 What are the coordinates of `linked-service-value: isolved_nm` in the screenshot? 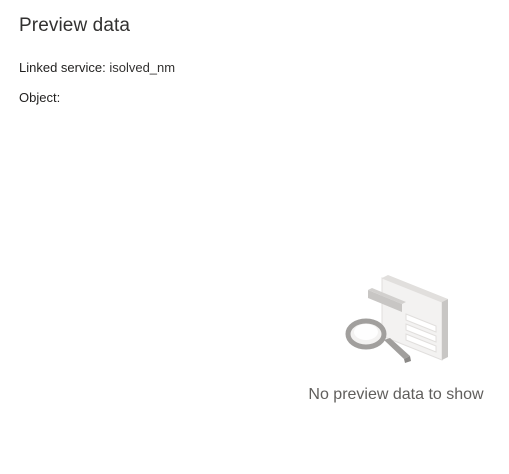 It's located at (142, 67).